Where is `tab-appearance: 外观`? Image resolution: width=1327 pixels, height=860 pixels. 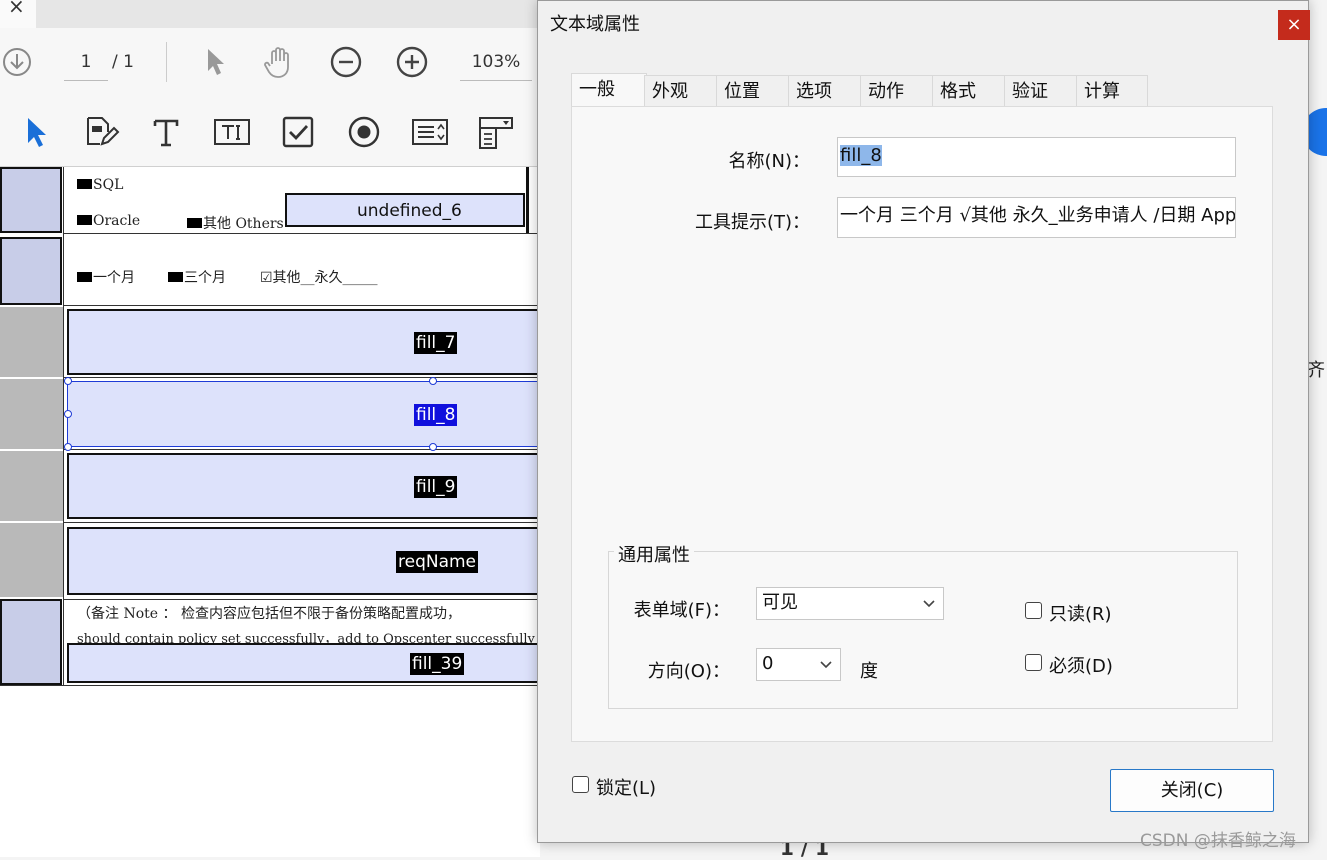 tab-appearance: 外观 is located at coordinates (680, 90).